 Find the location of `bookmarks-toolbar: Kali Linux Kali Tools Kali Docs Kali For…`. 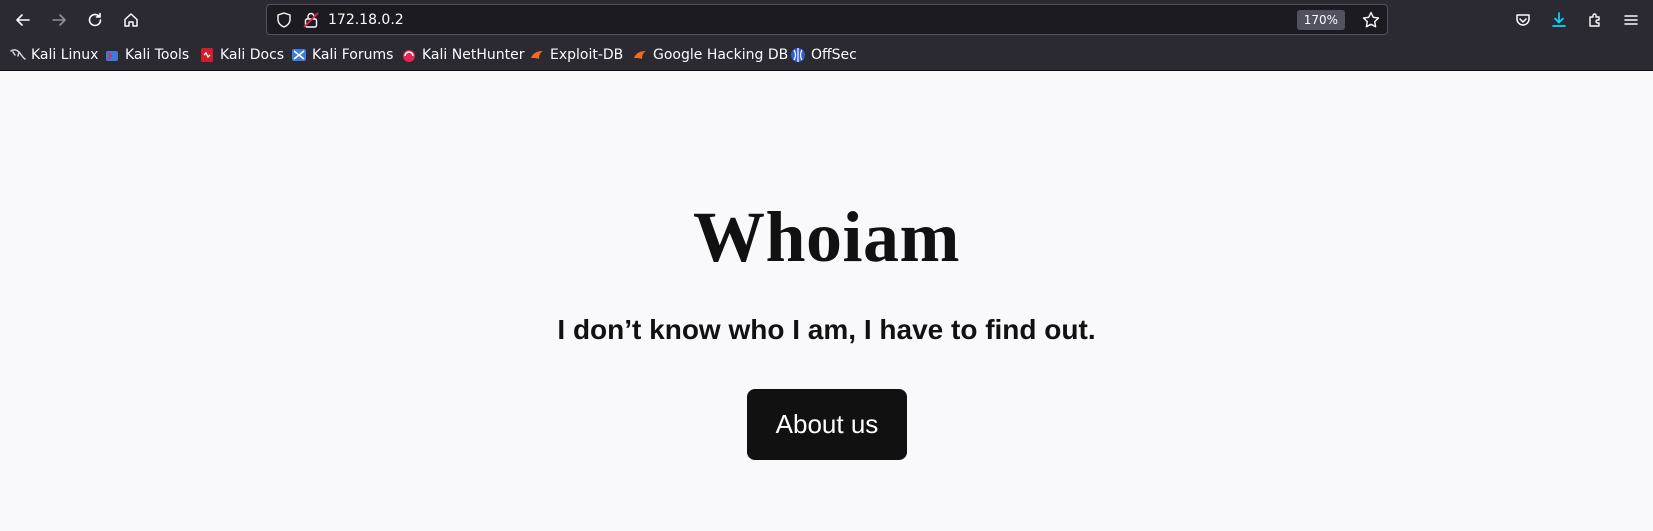

bookmarks-toolbar: Kali Linux Kali Tools Kali Docs Kali For… is located at coordinates (826, 55).